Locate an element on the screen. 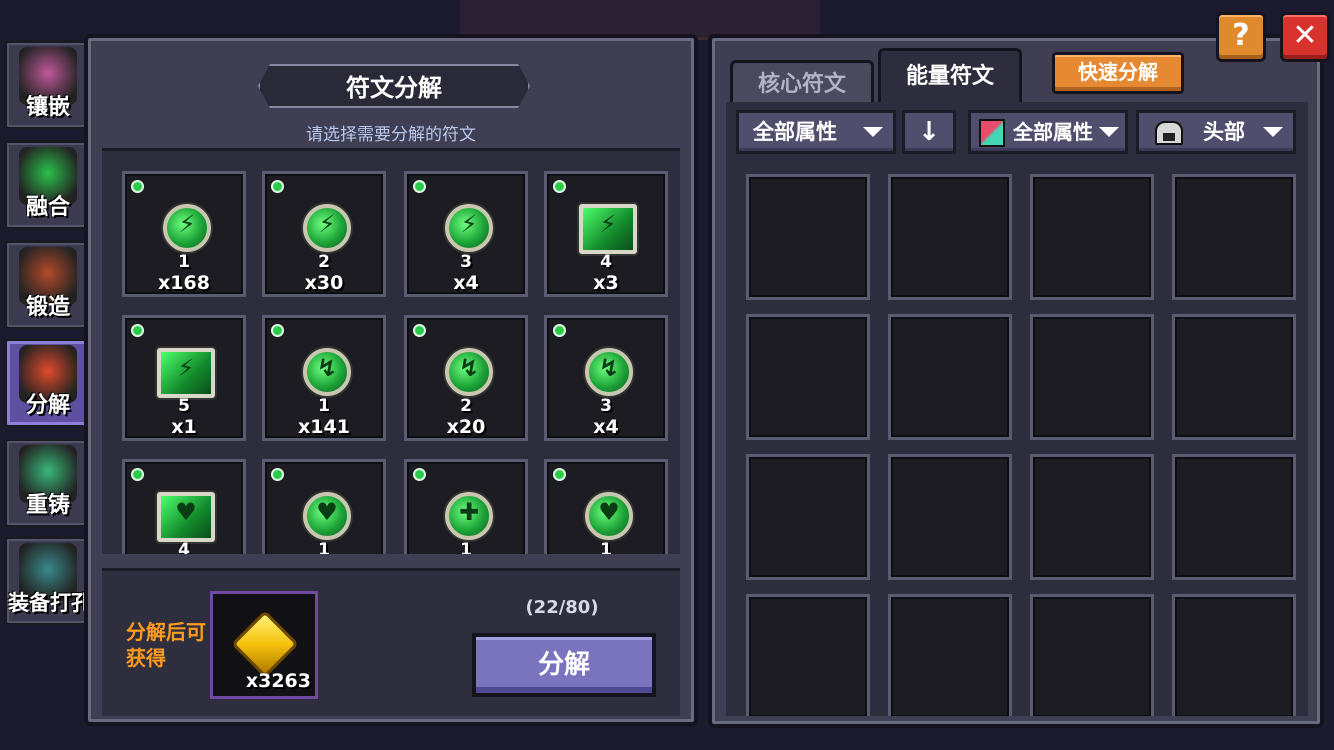 The image size is (1334, 750). rune-slot: ⚡ 4 x3 is located at coordinates (606, 234).